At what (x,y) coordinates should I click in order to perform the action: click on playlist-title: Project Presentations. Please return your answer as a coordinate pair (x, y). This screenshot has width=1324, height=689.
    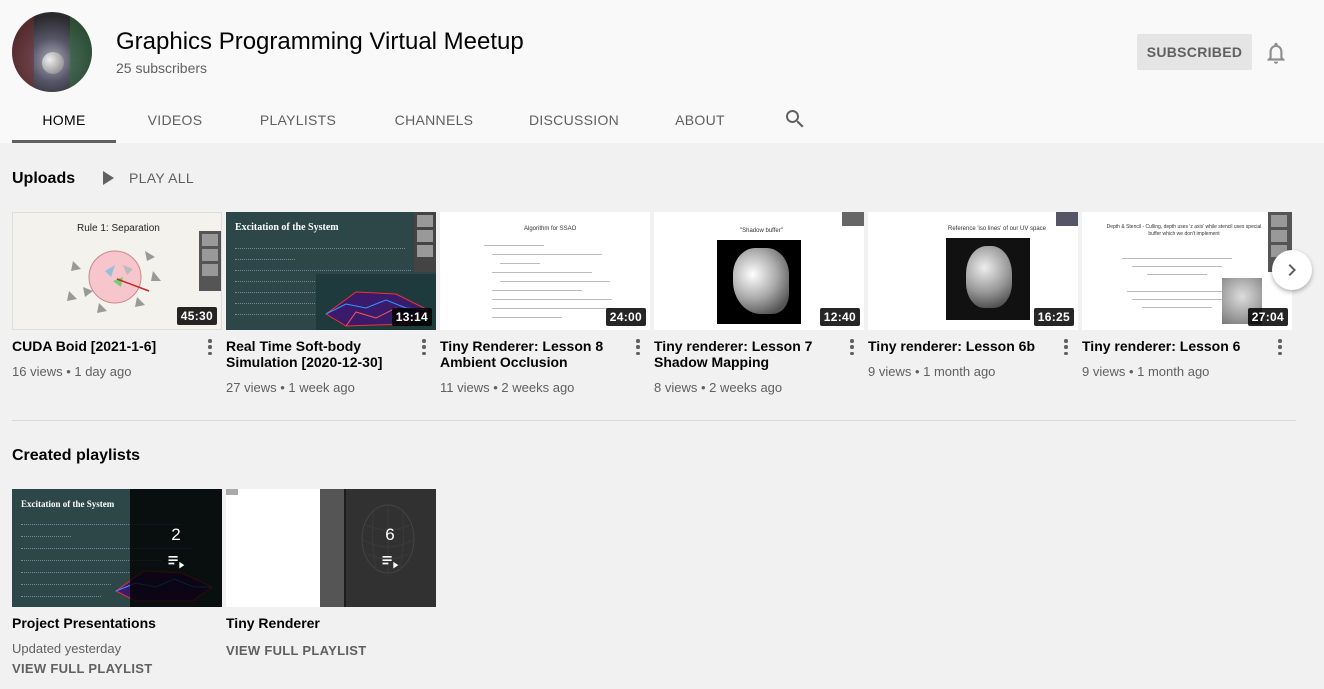
    Looking at the image, I should click on (84, 623).